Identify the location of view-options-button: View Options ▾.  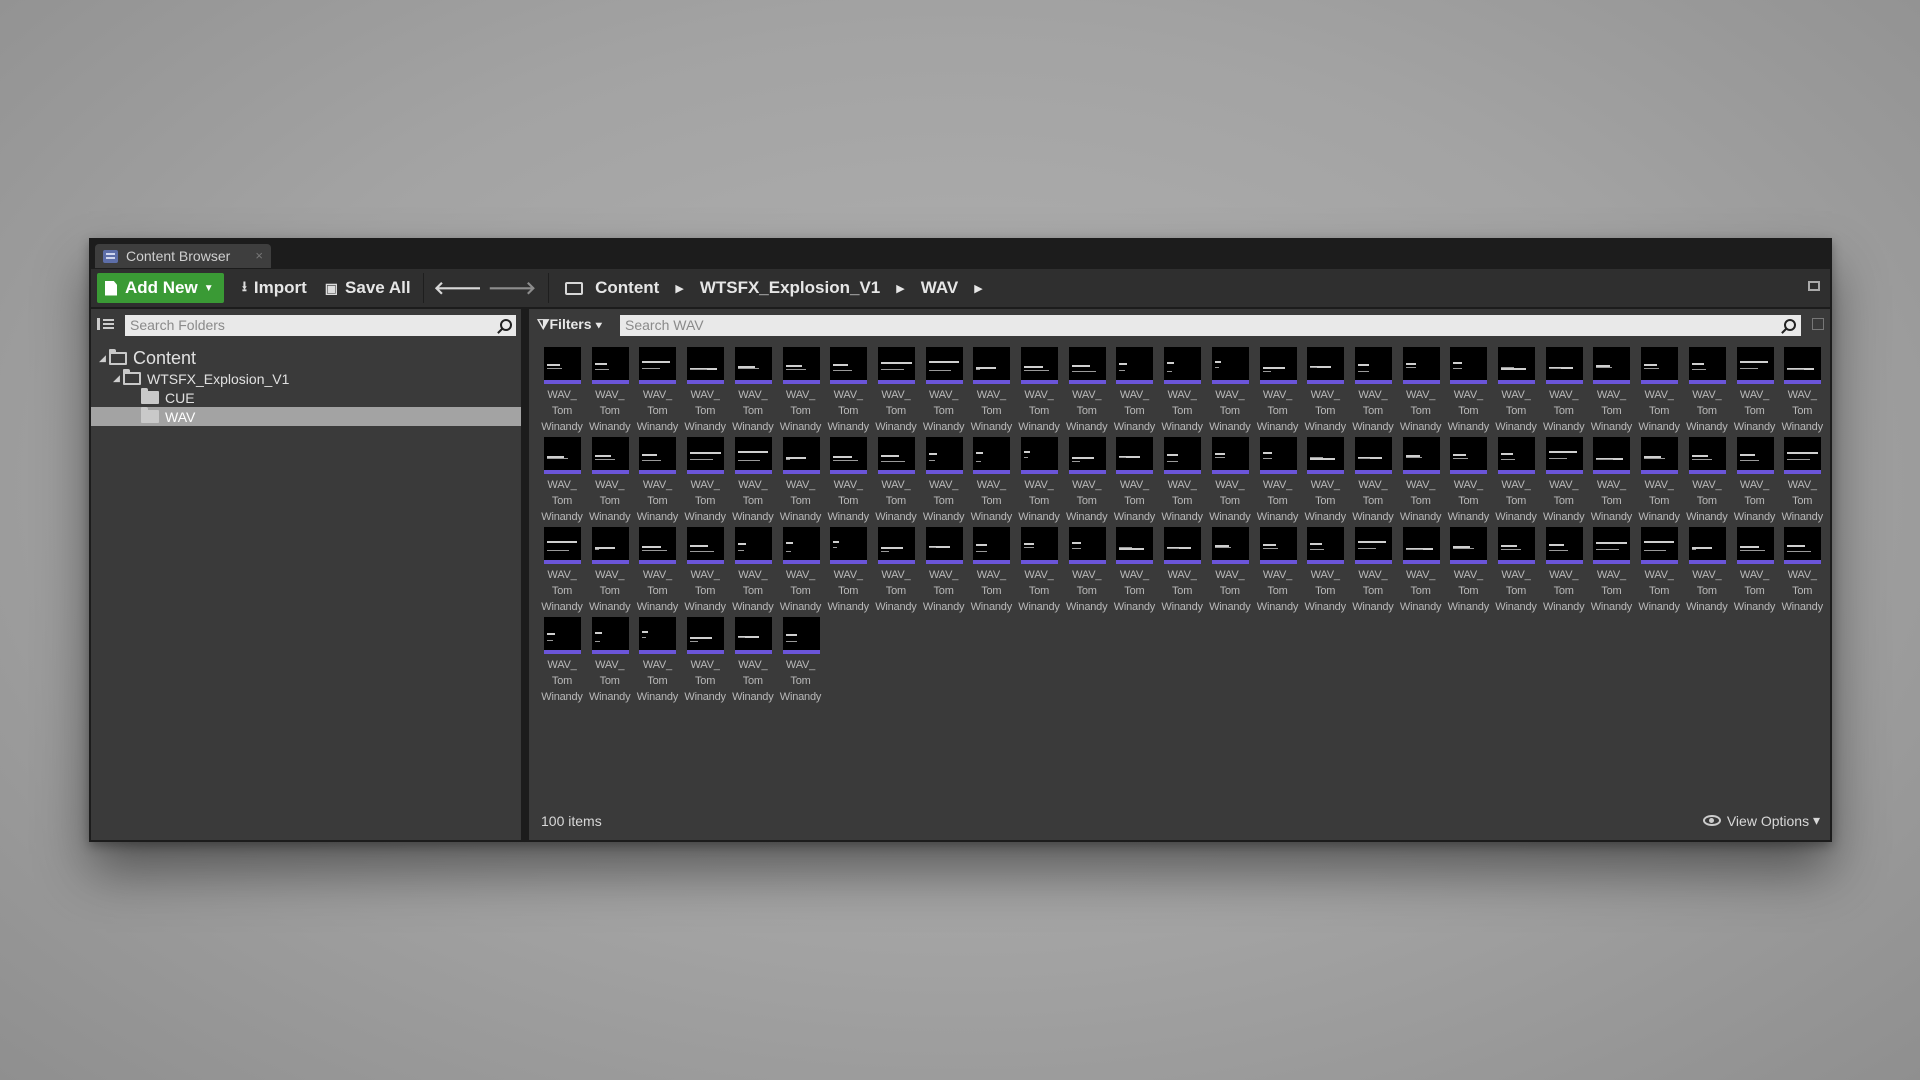
(1761, 820).